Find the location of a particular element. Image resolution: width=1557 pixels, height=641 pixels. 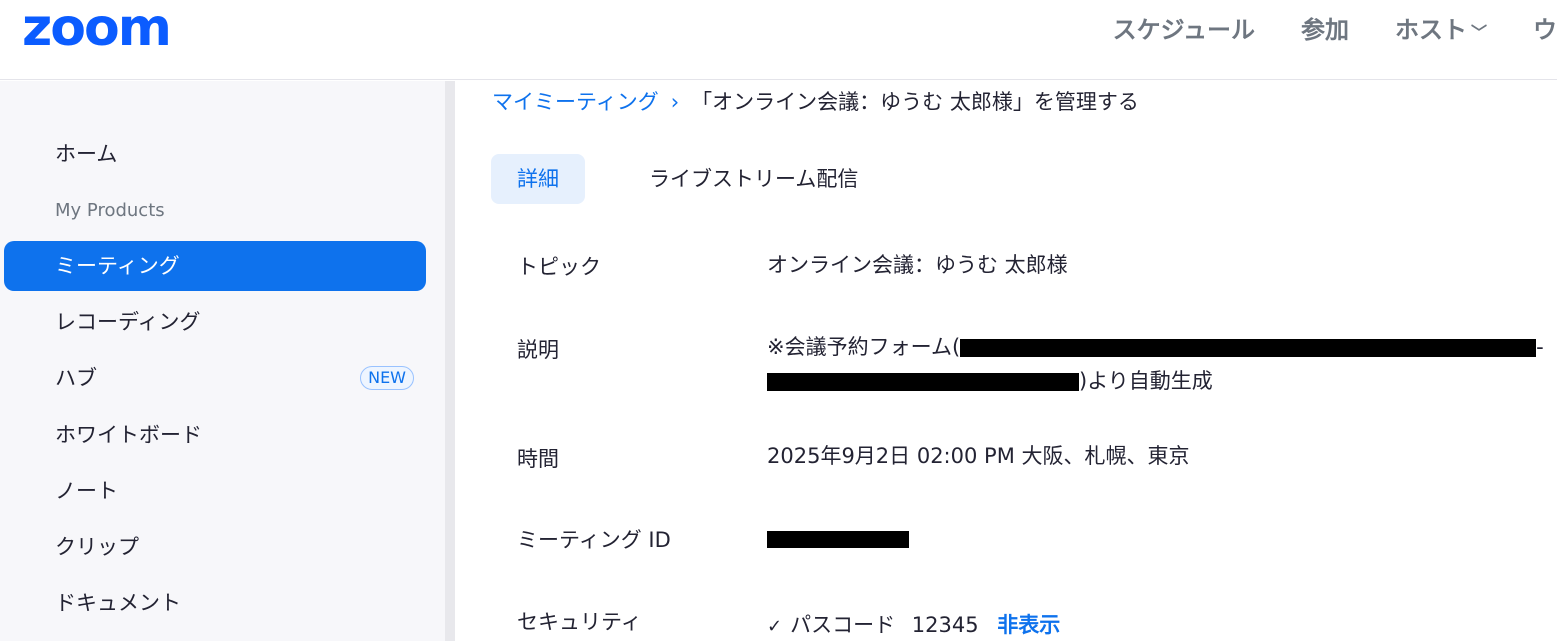

sidebar-item-notes: ノート is located at coordinates (215, 491).